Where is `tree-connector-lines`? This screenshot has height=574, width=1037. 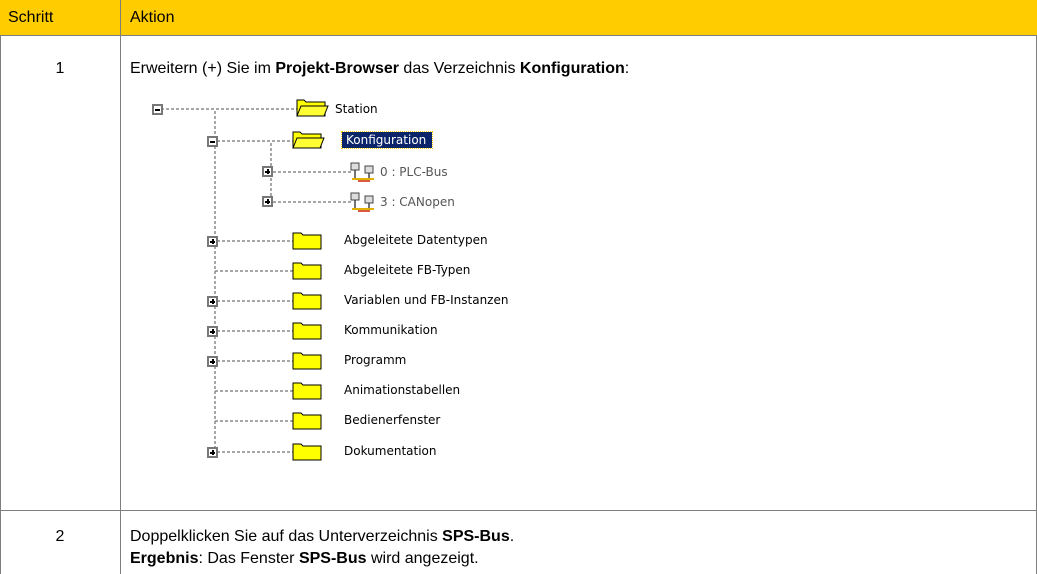
tree-connector-lines is located at coordinates (256, 280).